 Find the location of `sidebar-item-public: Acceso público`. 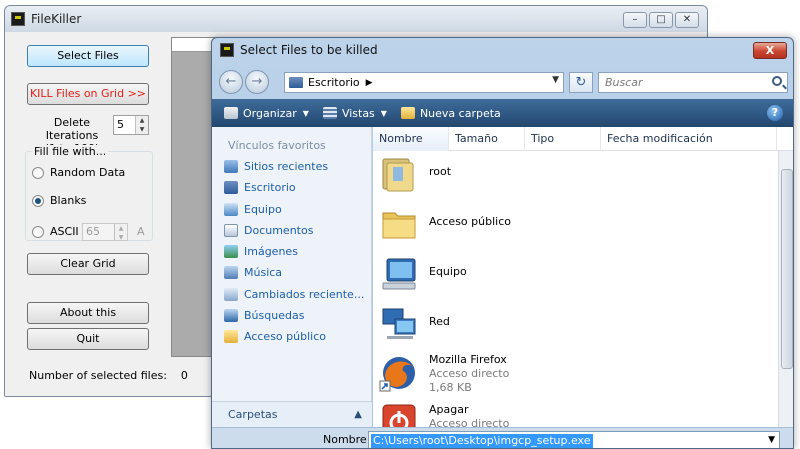

sidebar-item-public: Acceso público is located at coordinates (275, 336).